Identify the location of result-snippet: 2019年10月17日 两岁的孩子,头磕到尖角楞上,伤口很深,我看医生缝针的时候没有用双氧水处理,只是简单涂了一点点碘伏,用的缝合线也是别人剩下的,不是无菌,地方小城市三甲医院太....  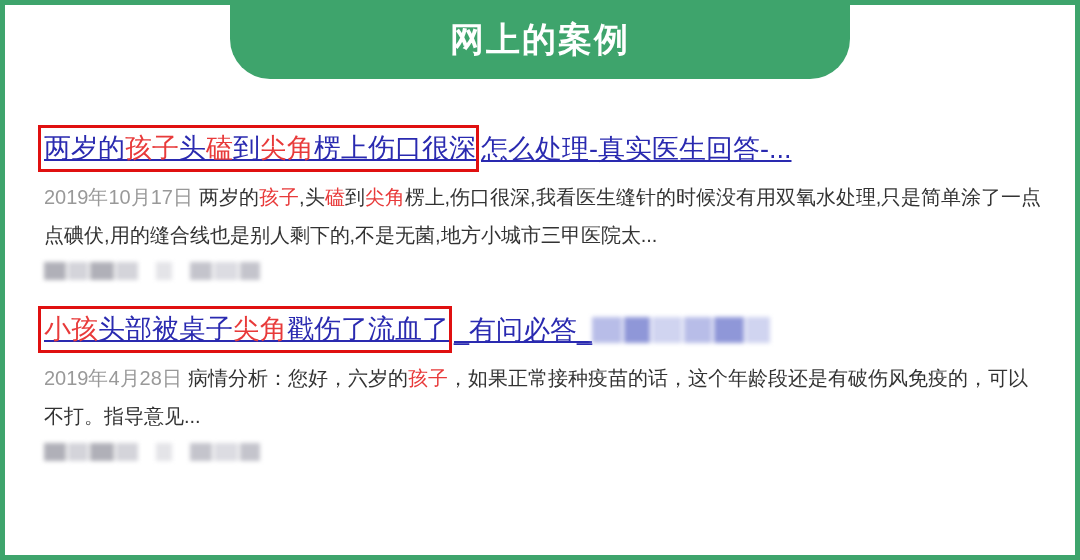
(543, 216).